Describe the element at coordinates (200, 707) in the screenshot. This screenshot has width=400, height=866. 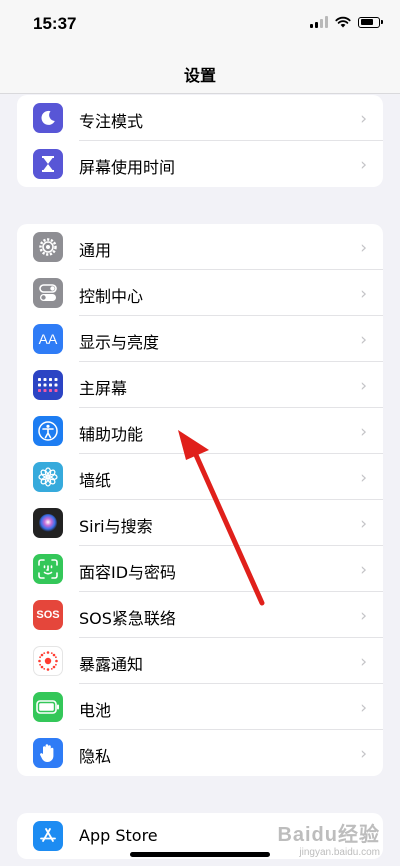
I see `settings-item-battery: 电池 ›` at that location.